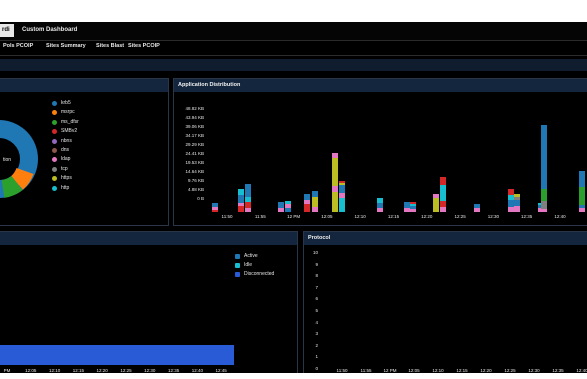 This screenshot has height=379, width=587. I want to click on subtab-pools-pcoip: Pols PCOIP, so click(18, 46).